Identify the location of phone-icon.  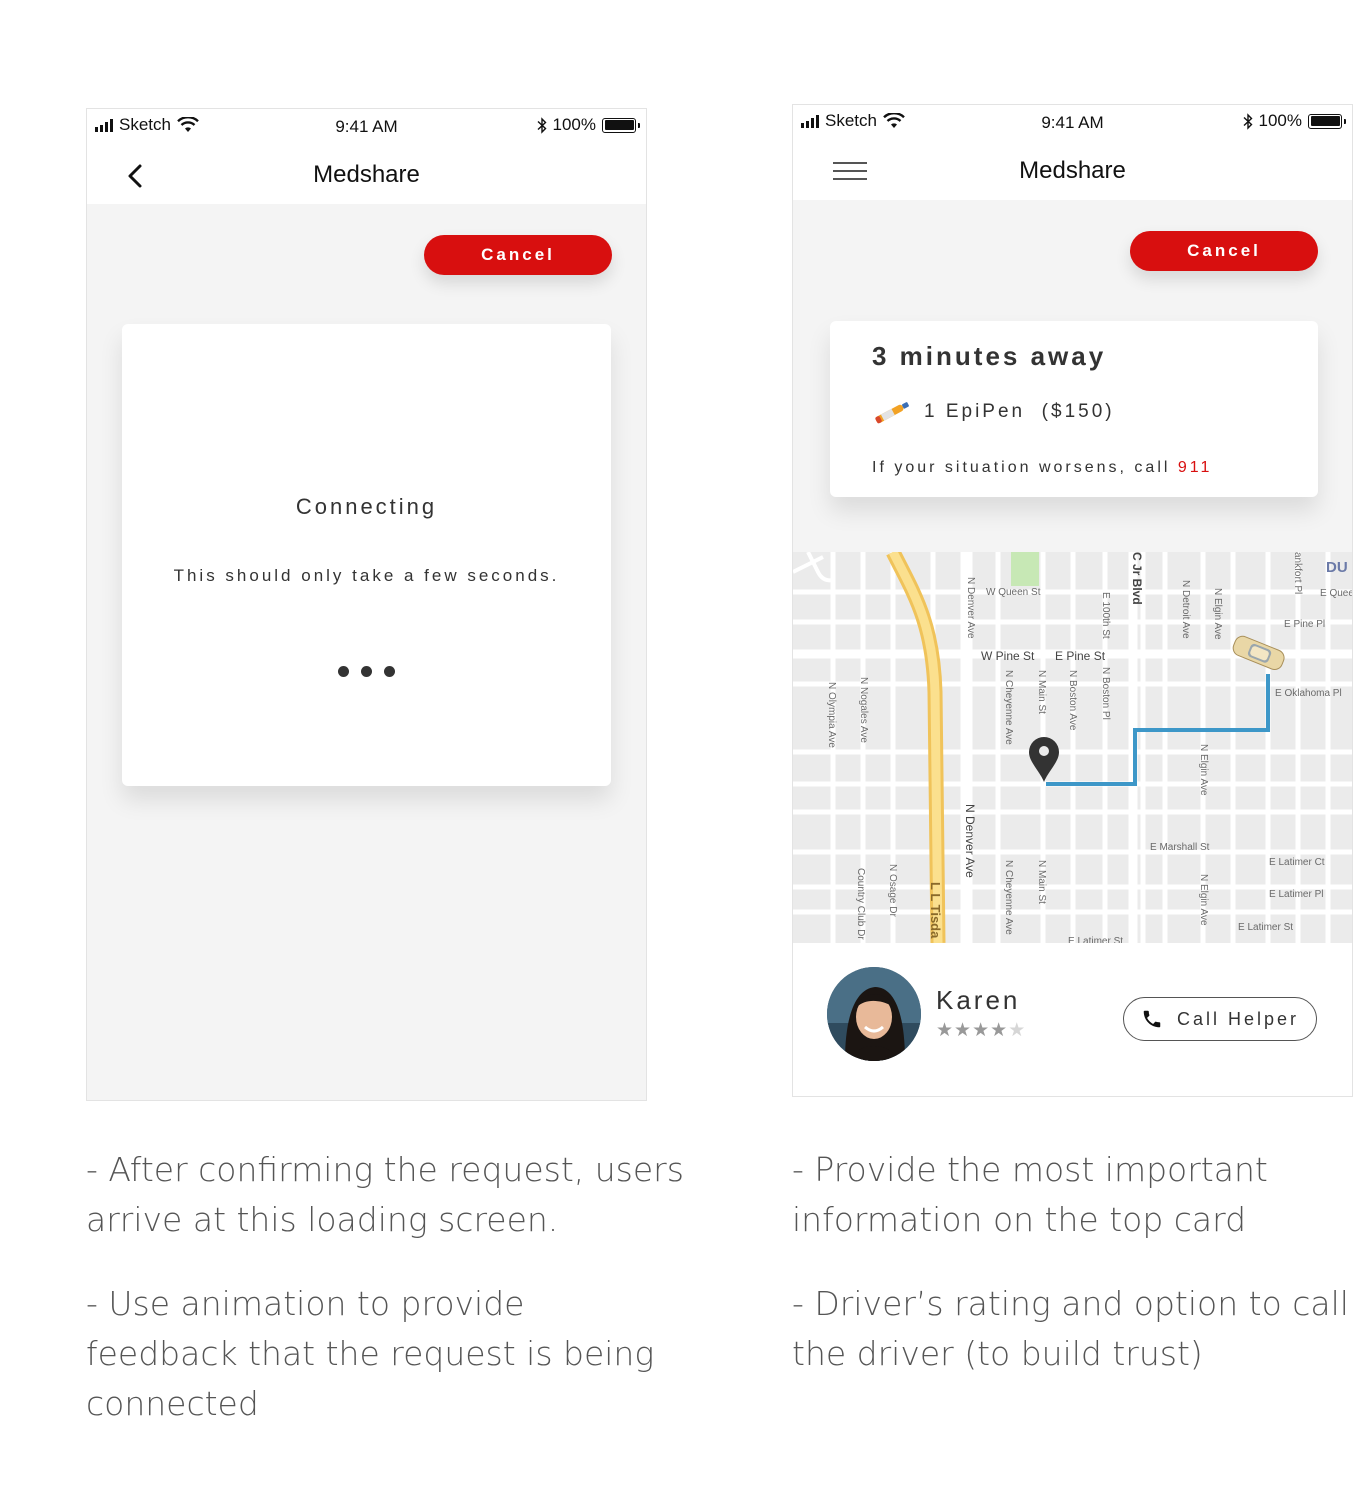
(1152, 1019).